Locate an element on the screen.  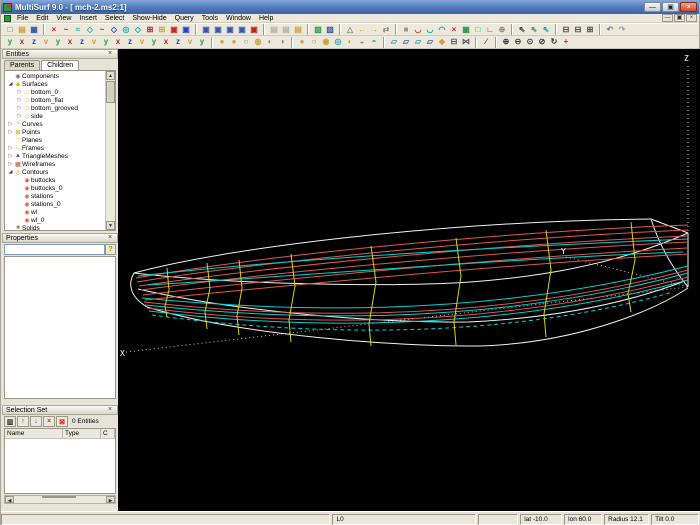
view-top-button: ▣ is located at coordinates (218, 29).